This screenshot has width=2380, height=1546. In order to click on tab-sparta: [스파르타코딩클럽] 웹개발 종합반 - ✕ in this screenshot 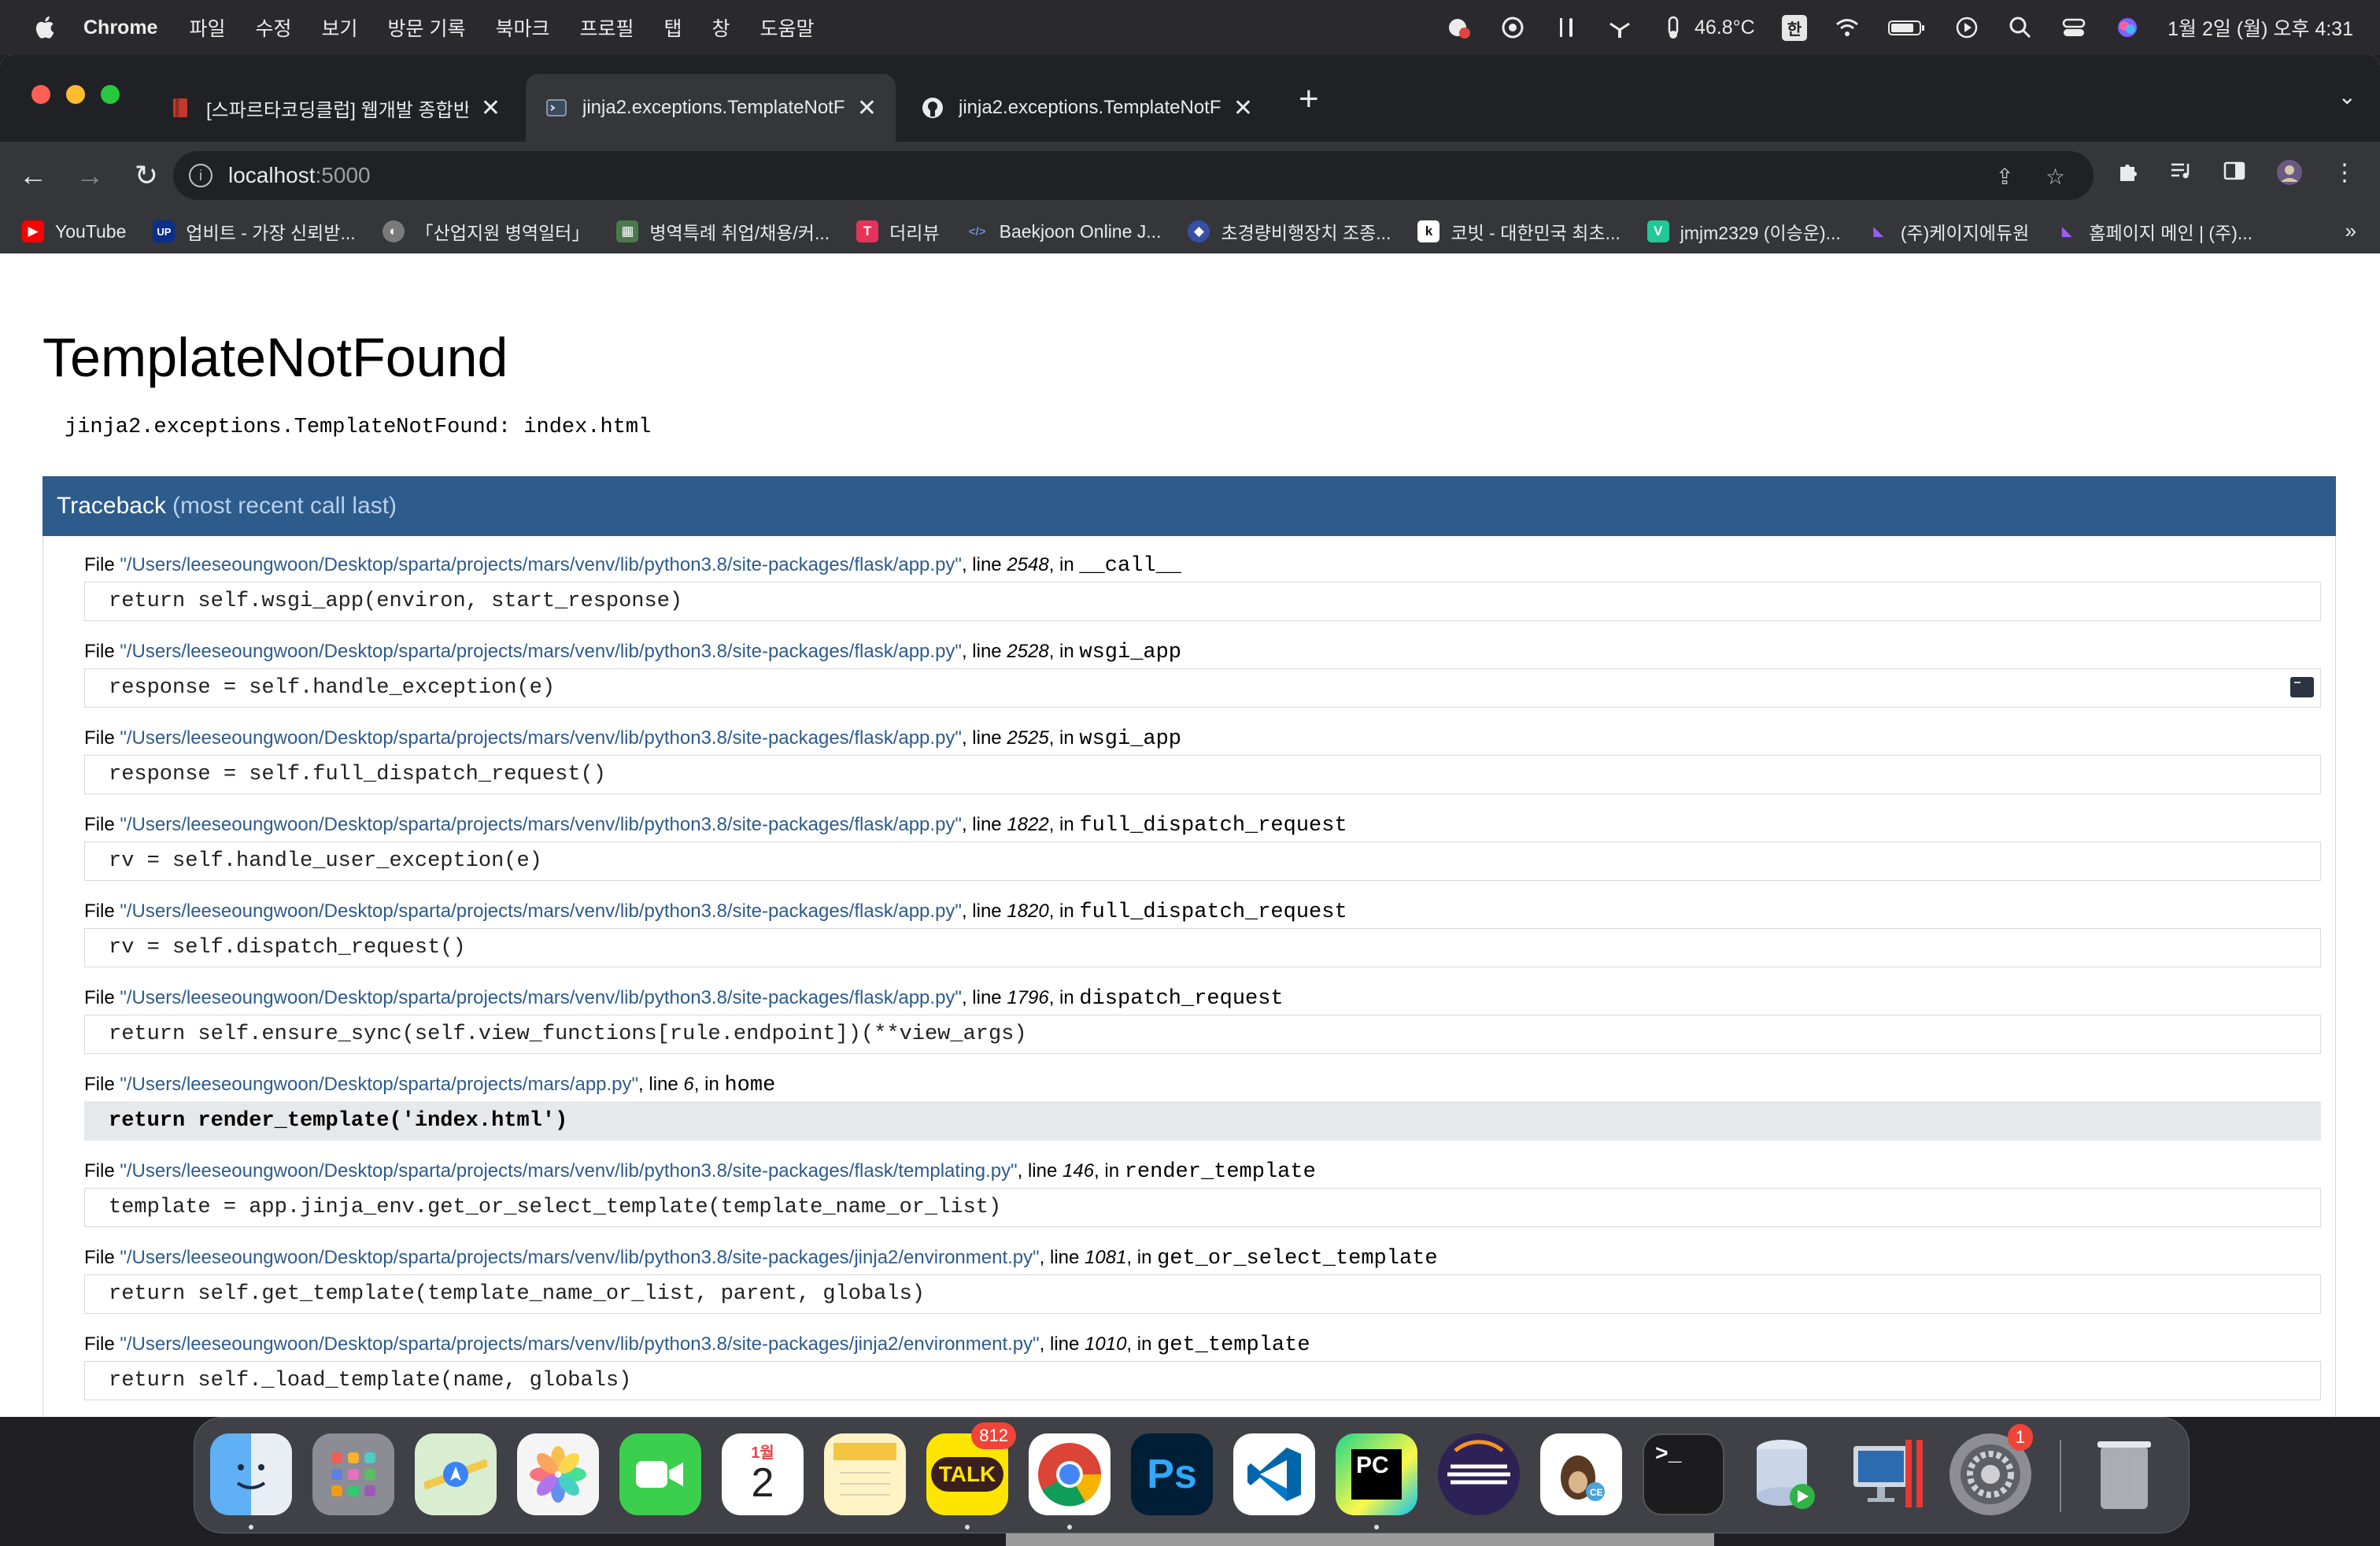, I will do `click(334, 108)`.